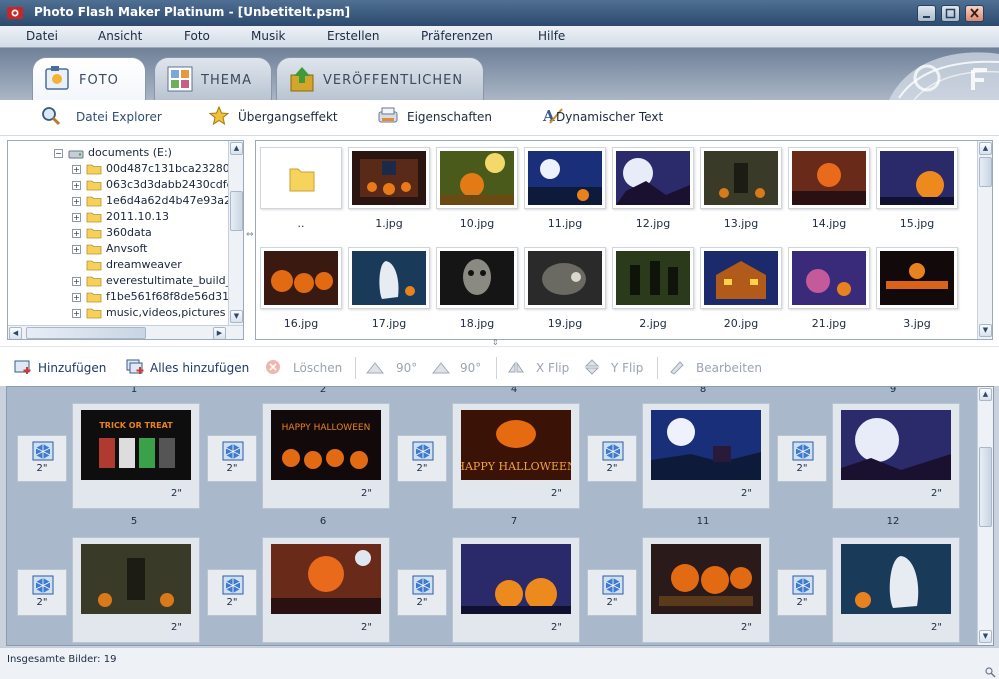 This screenshot has width=999, height=679. Describe the element at coordinates (121, 233) in the screenshot. I see `tree-item: +360data` at that location.